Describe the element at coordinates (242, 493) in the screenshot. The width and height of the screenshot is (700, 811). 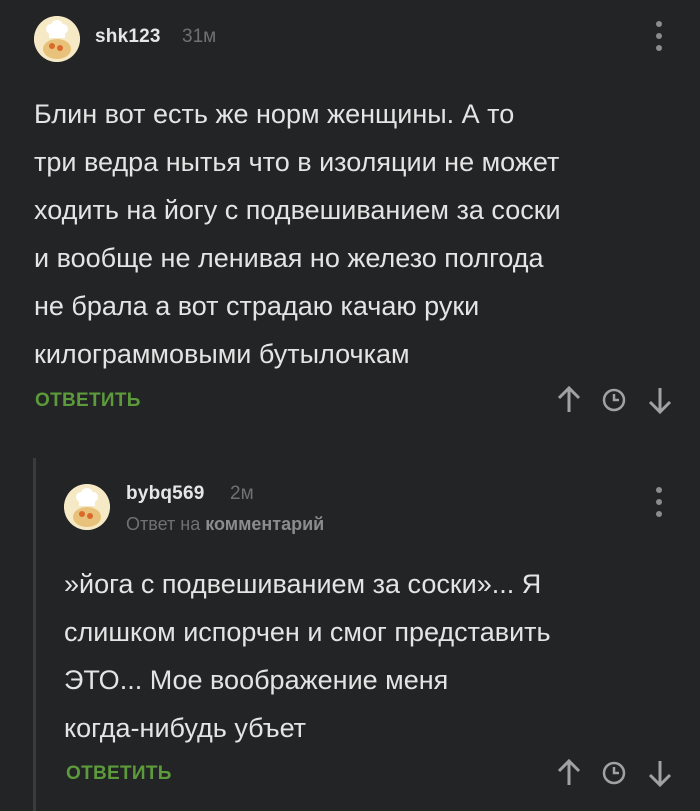
I see `comment-time: 2м` at that location.